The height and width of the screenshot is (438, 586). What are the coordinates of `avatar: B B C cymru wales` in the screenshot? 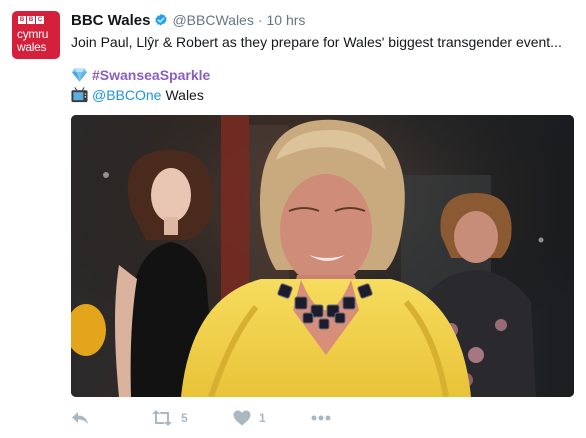 It's located at (36, 35).